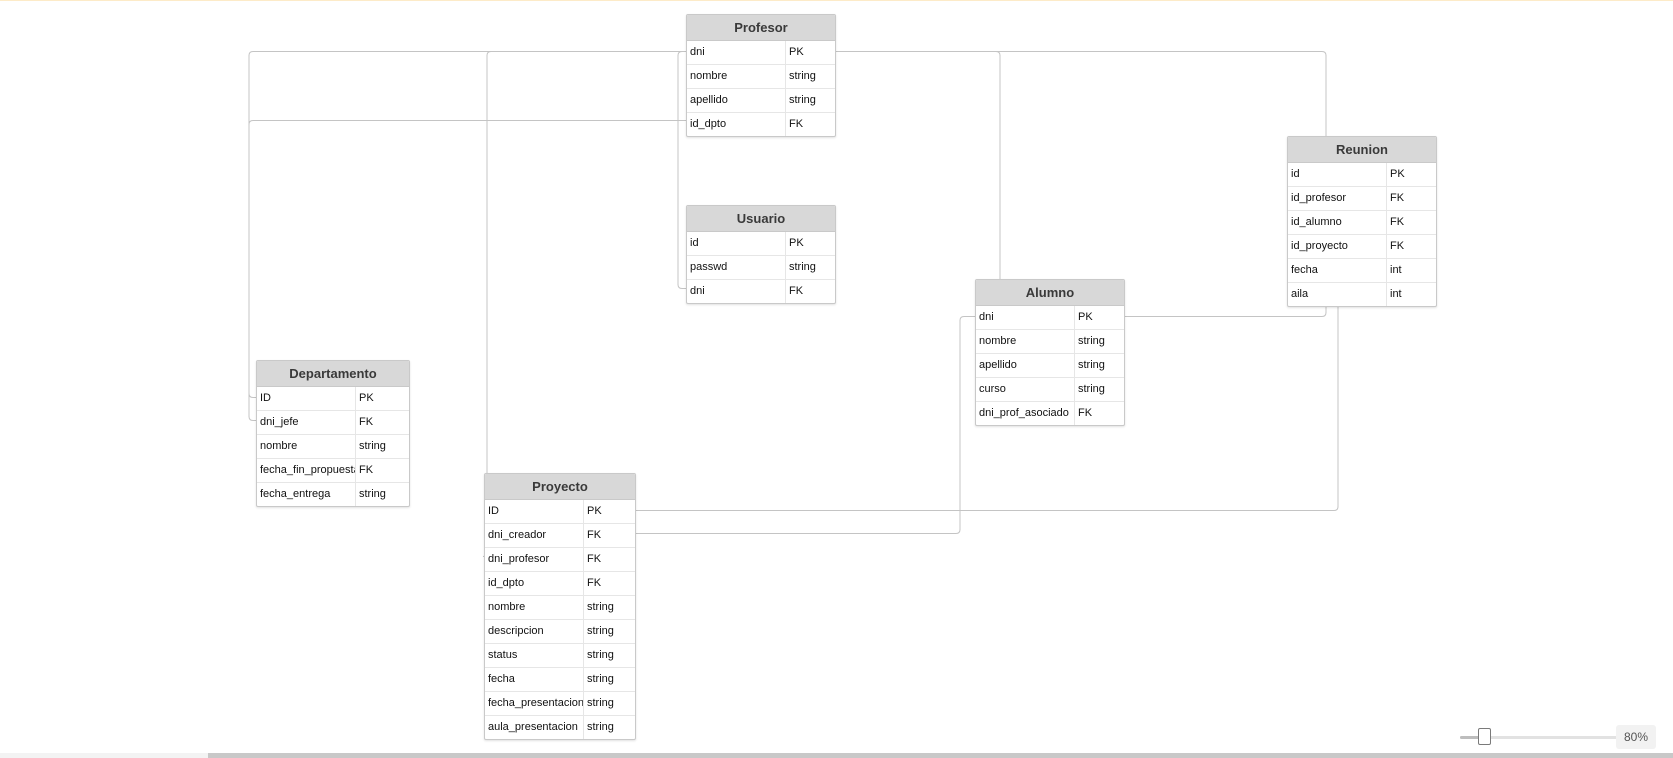 The image size is (1673, 758). I want to click on field-name: id_proyecto, so click(1337, 246).